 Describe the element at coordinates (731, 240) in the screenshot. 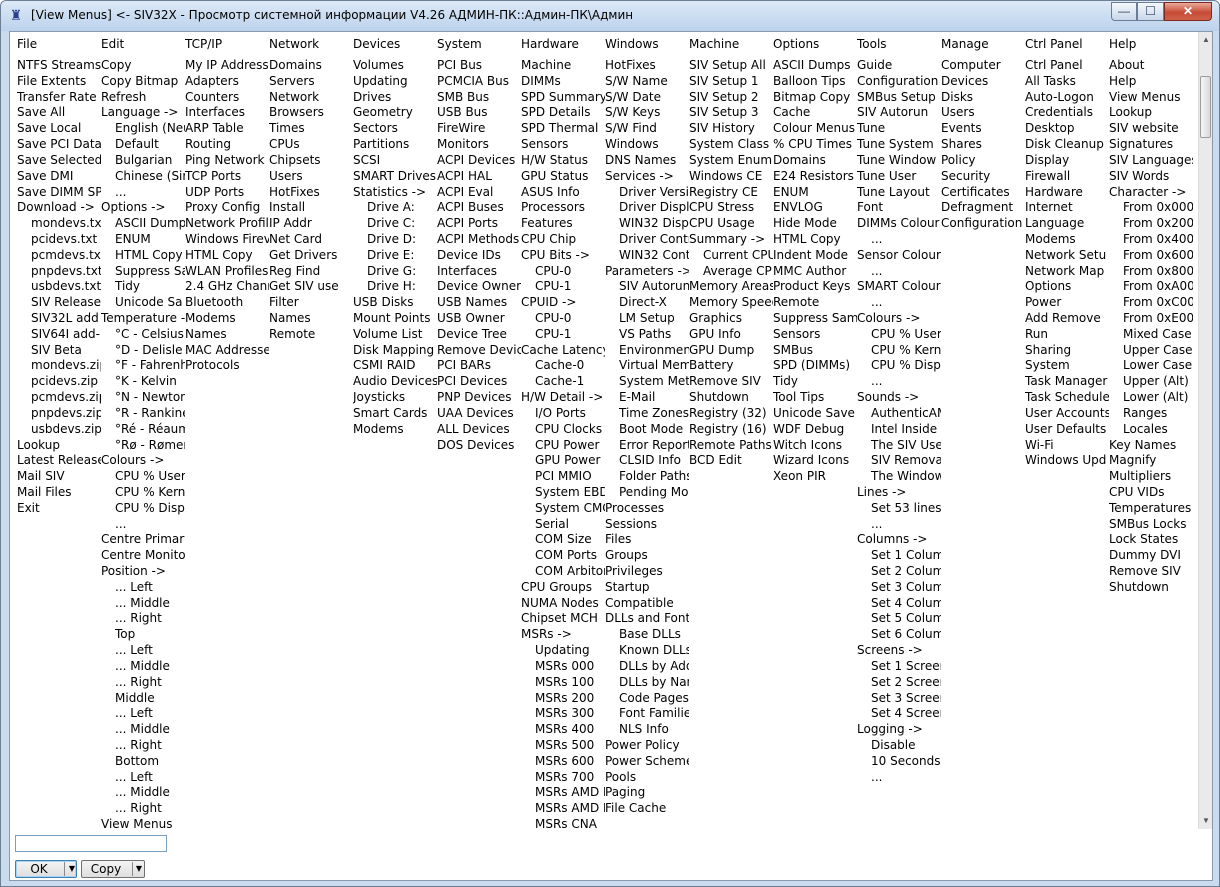

I see `menu-item: Summary ->` at that location.